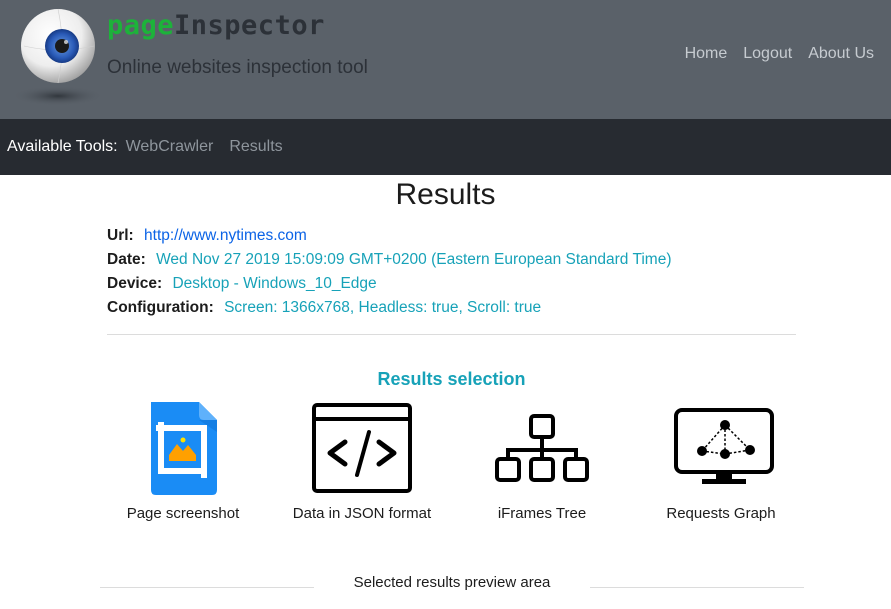 The width and height of the screenshot is (891, 609). Describe the element at coordinates (724, 446) in the screenshot. I see `monitor-graph-icon` at that location.